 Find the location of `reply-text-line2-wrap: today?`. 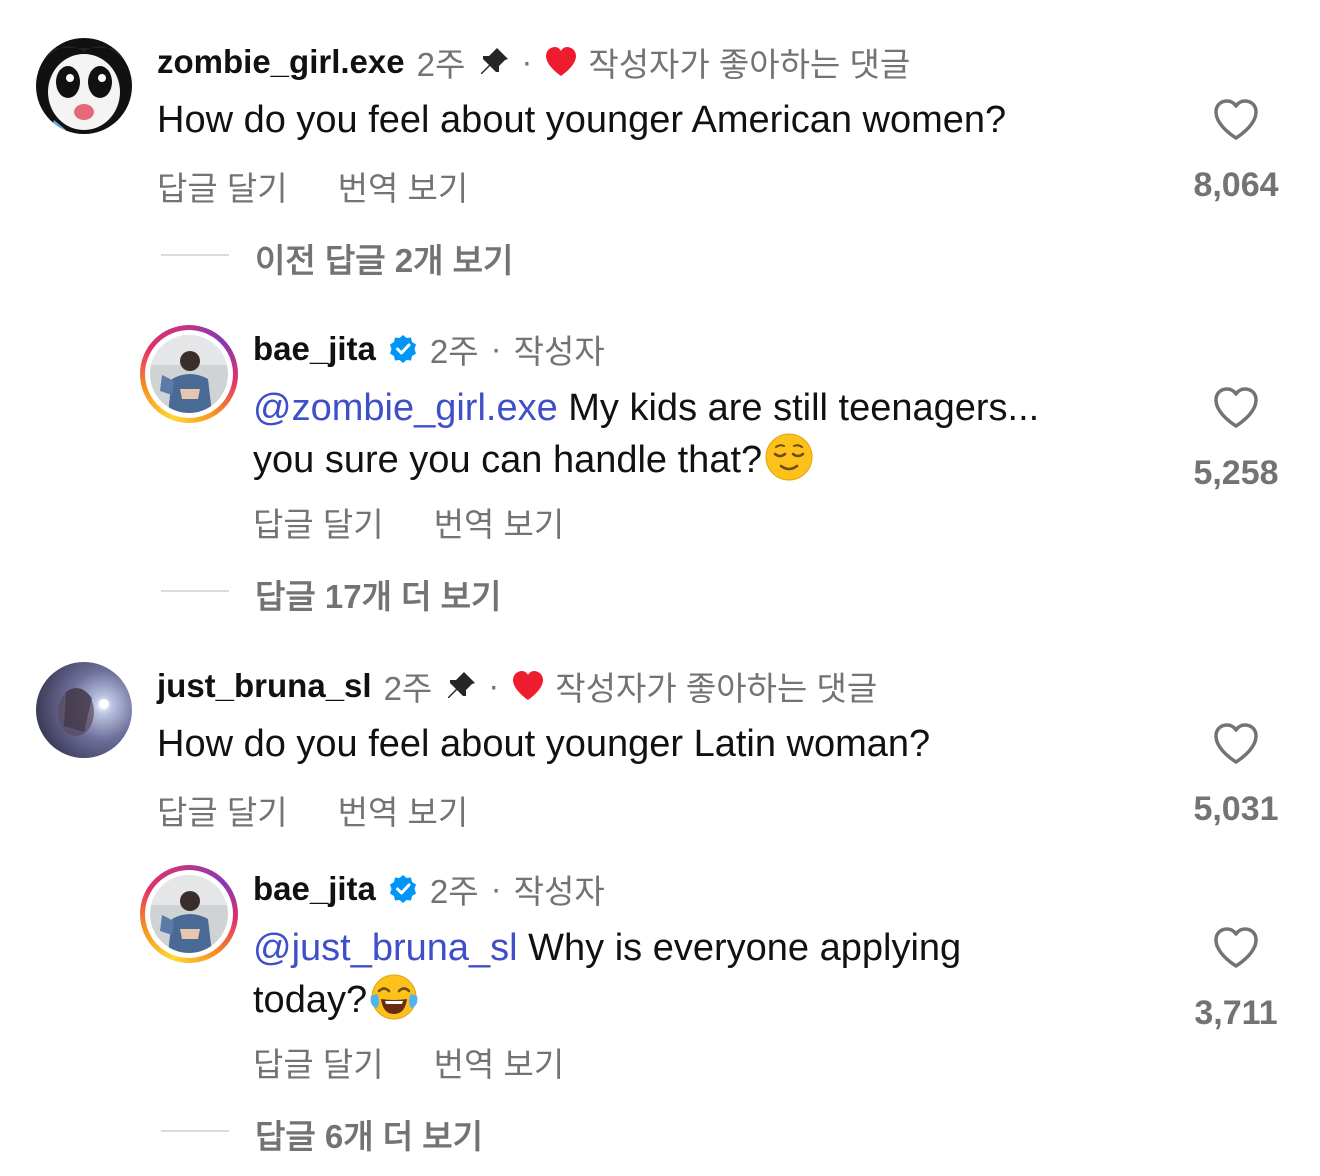

reply-text-line2-wrap: today? is located at coordinates (336, 998).